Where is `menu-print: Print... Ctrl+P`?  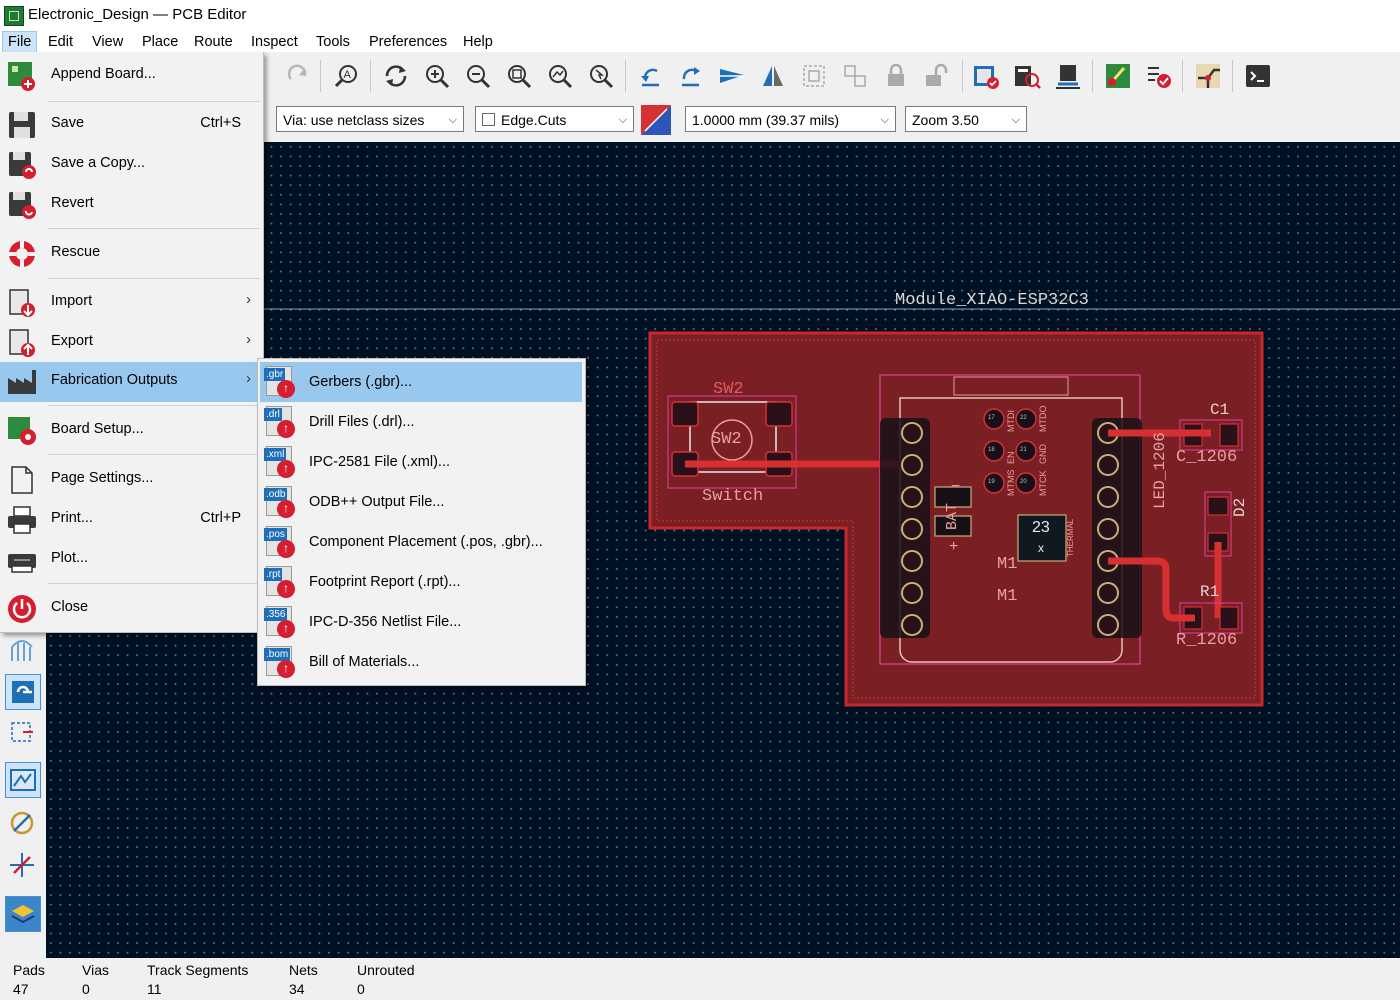
menu-print: Print... Ctrl+P is located at coordinates (131, 520).